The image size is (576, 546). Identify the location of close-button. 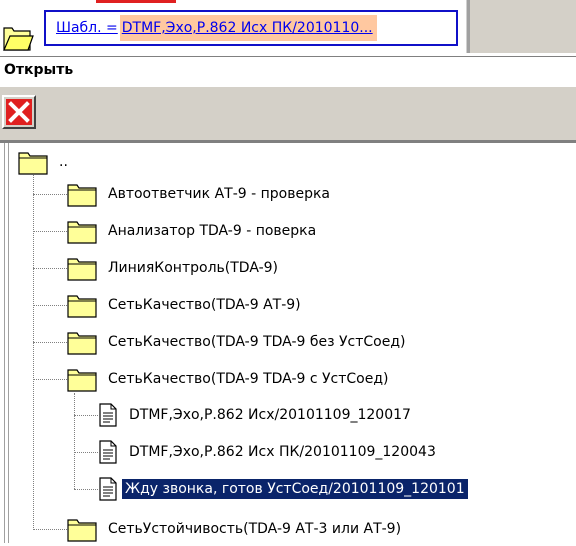
(19, 112).